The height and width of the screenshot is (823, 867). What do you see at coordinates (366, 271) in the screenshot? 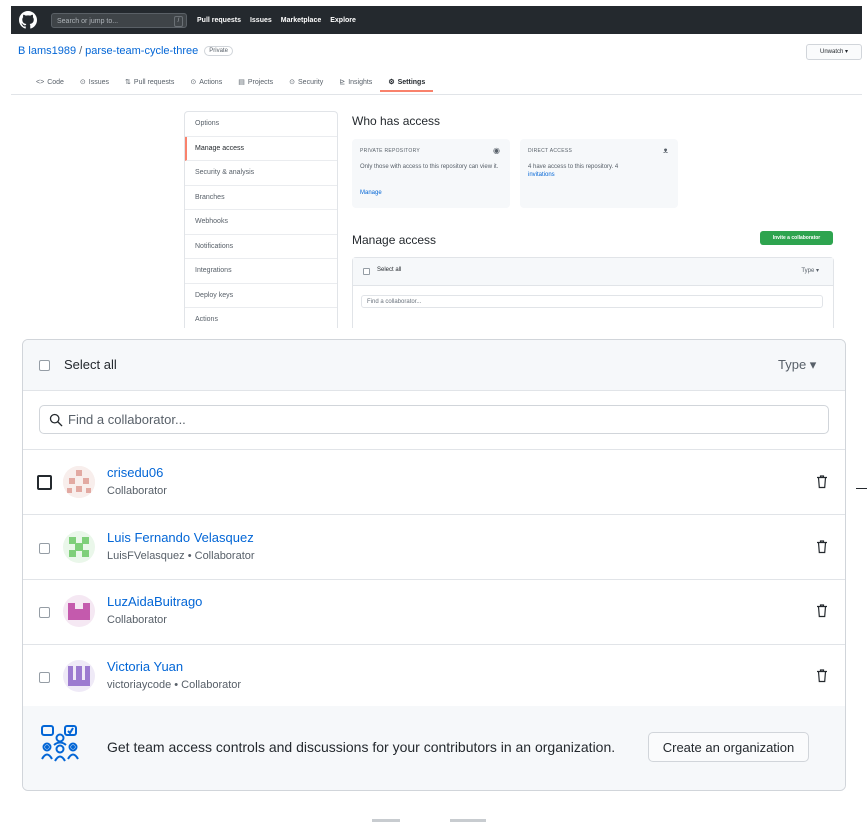
I see `preview-select-all-checkbox` at bounding box center [366, 271].